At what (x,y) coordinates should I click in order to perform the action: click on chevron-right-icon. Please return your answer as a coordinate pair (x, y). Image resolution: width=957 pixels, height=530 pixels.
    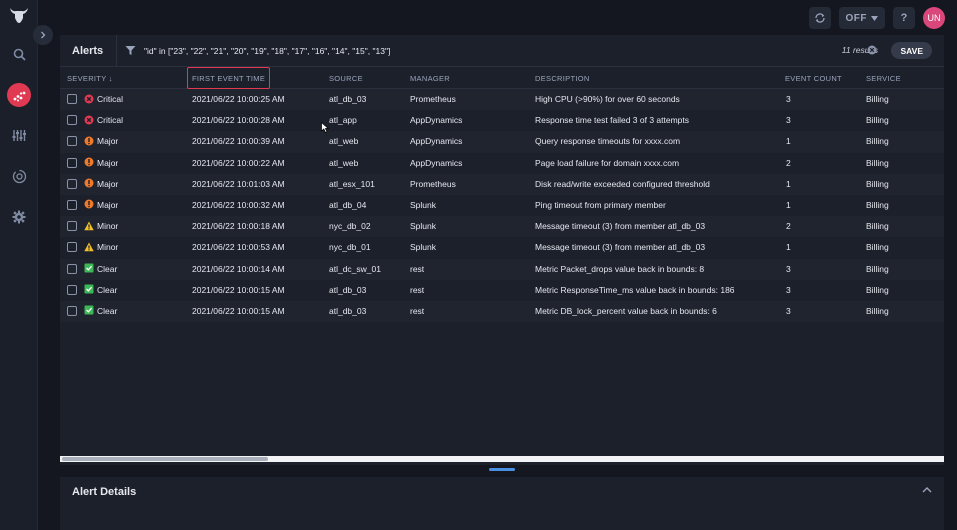
    Looking at the image, I should click on (43, 35).